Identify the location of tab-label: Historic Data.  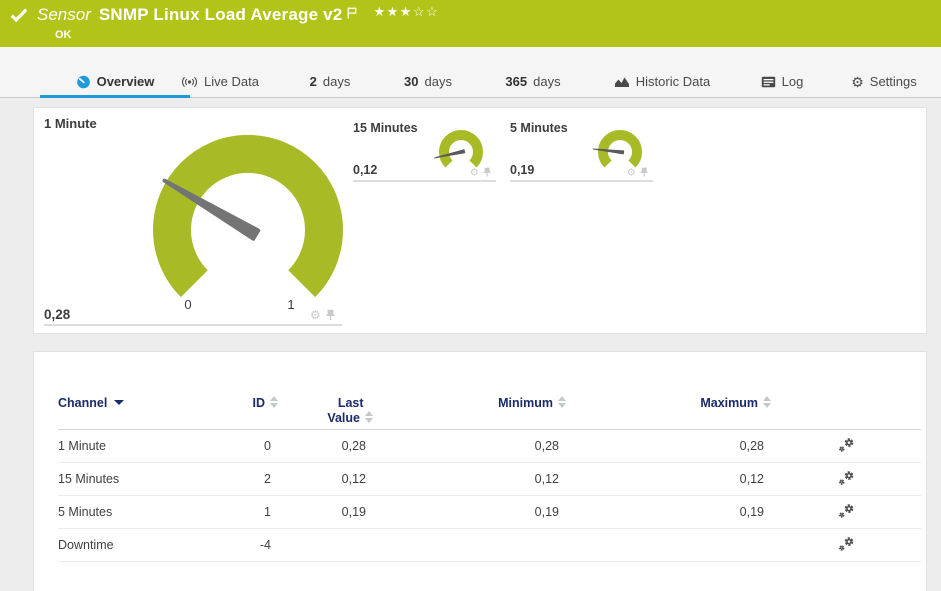
(673, 81).